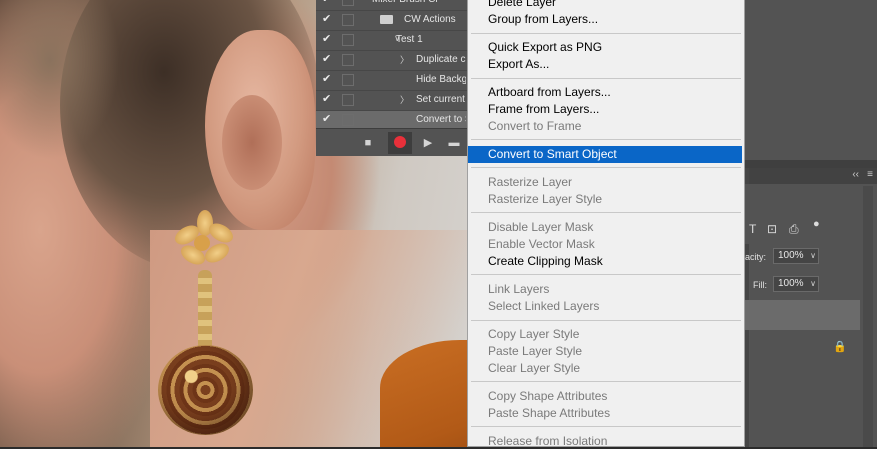 This screenshot has width=877, height=449. I want to click on panel-scrollbar, so click(868, 316).